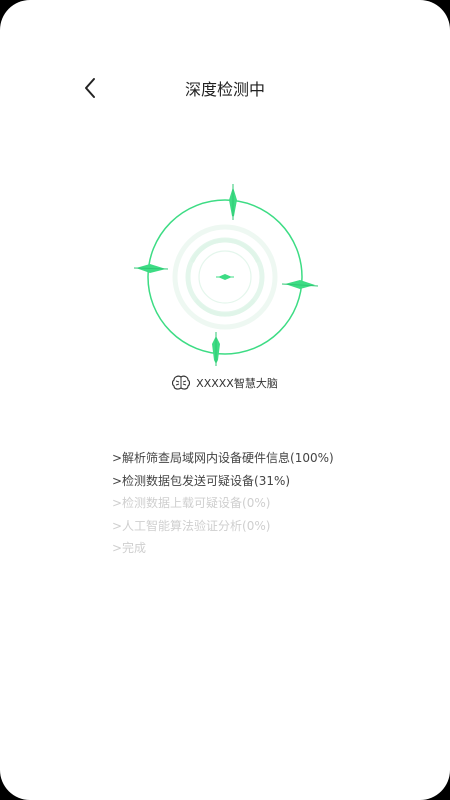 This screenshot has height=800, width=450. What do you see at coordinates (223, 458) in the screenshot?
I see `step-item: >解析筛查局域网内设备硬件信息(100%)` at bounding box center [223, 458].